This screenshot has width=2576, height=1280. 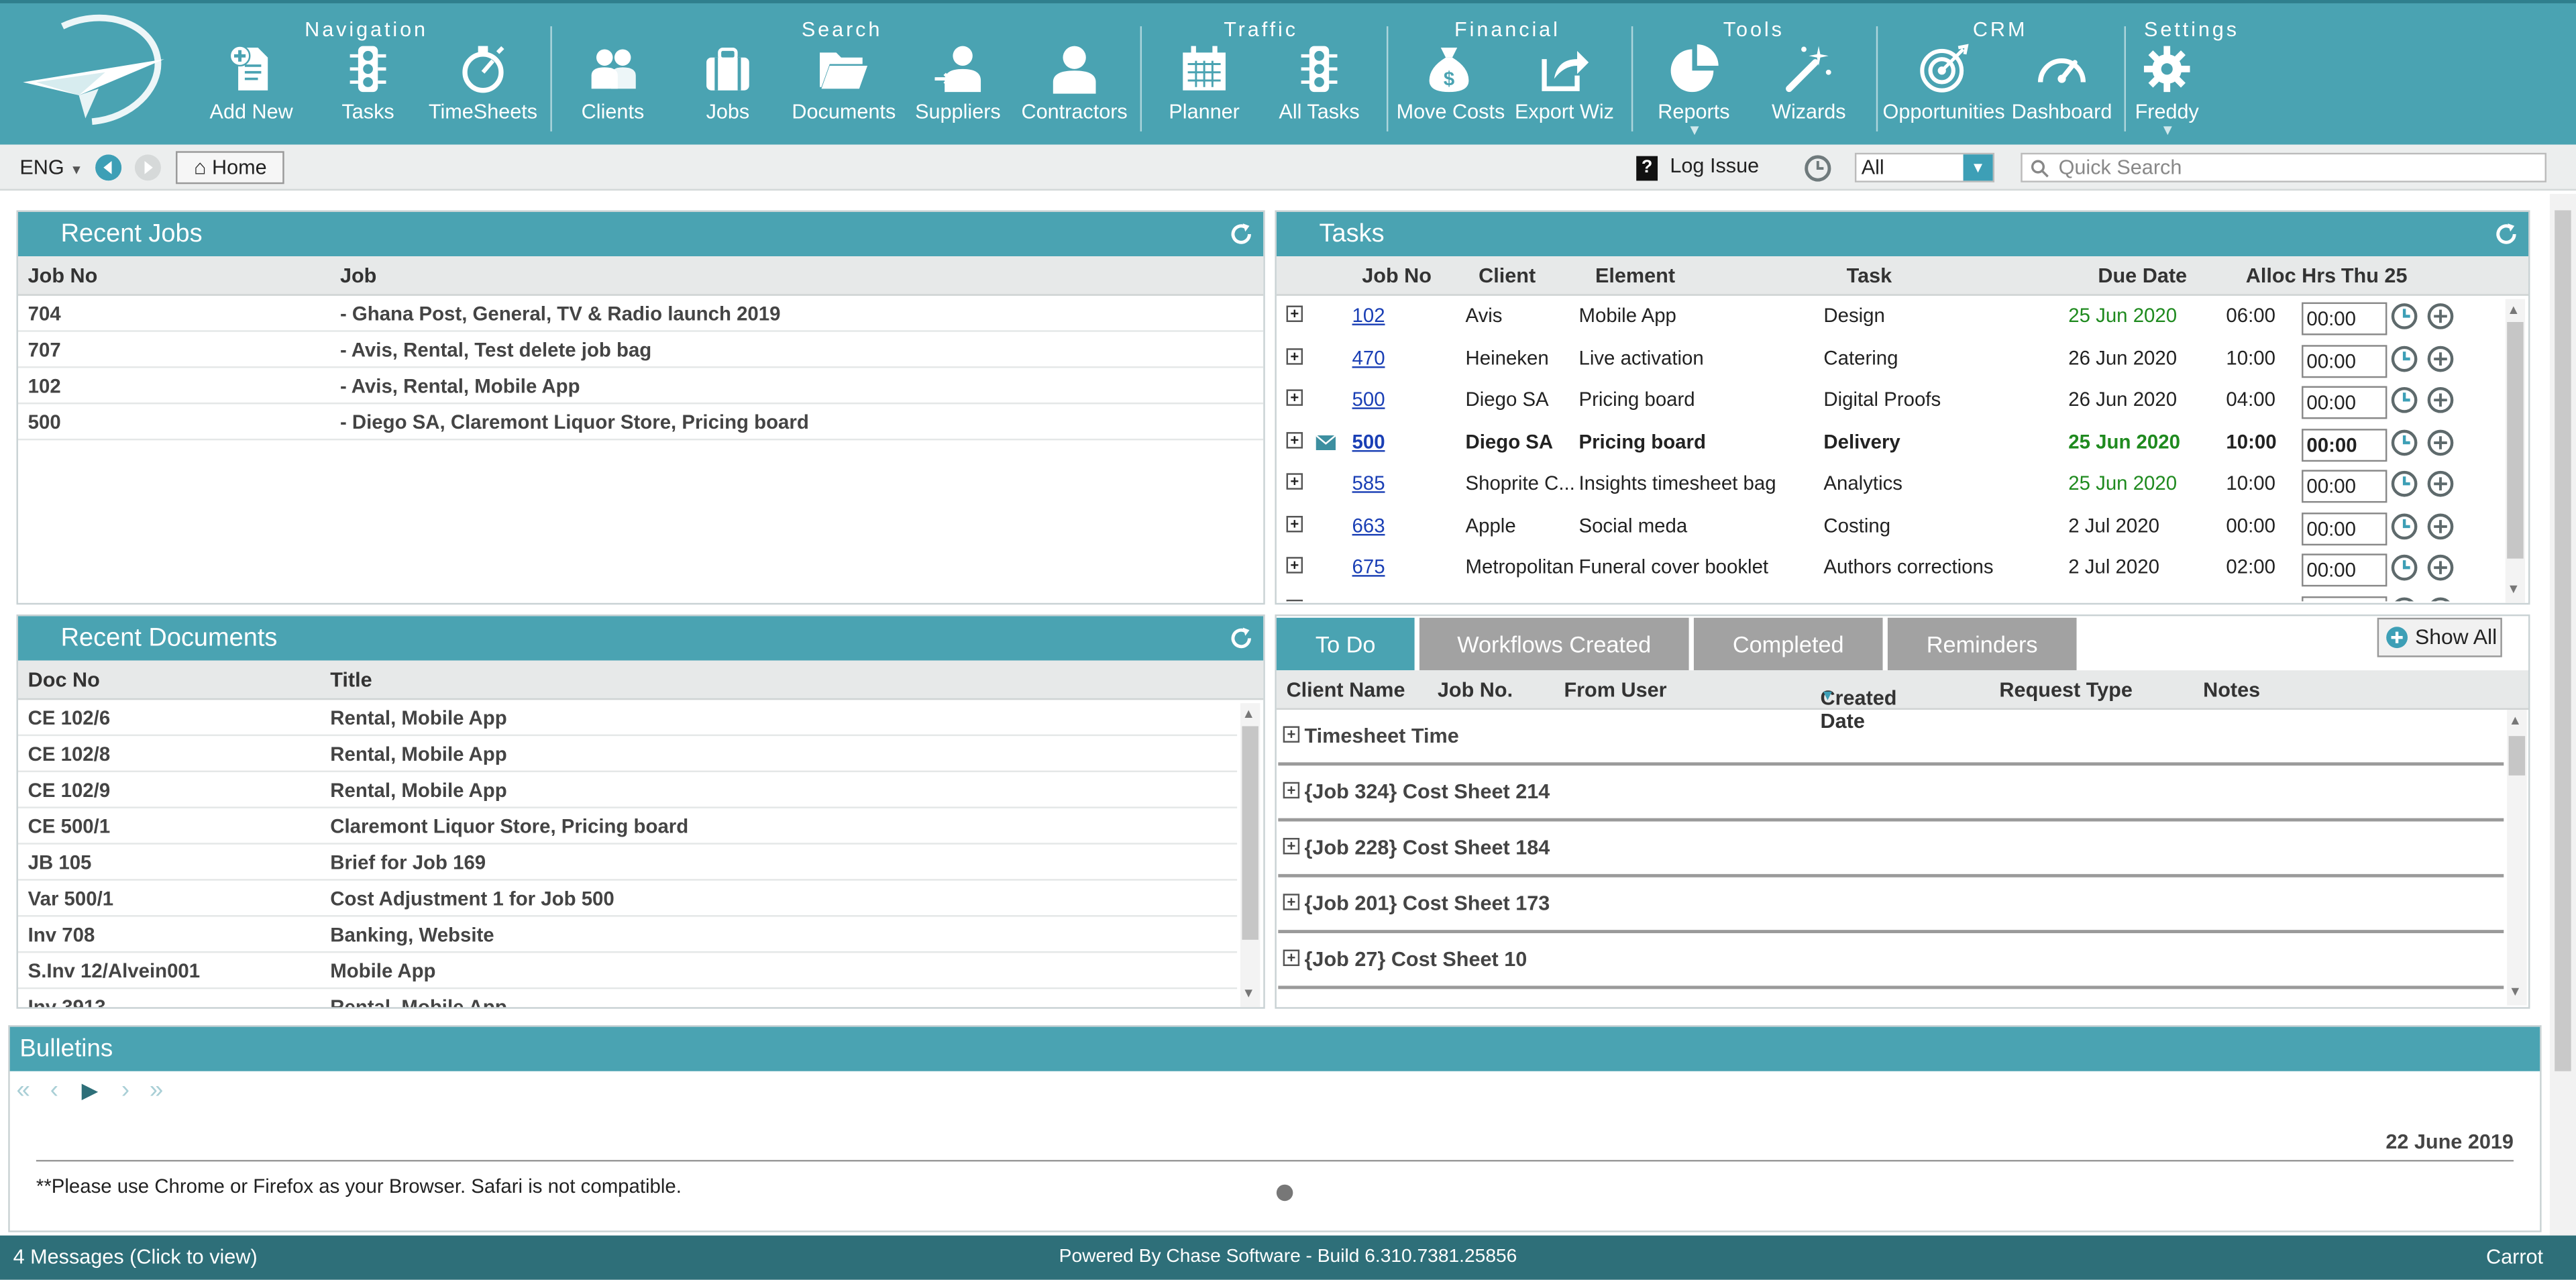 What do you see at coordinates (1635, 275) in the screenshot?
I see `col-task-element: Element` at bounding box center [1635, 275].